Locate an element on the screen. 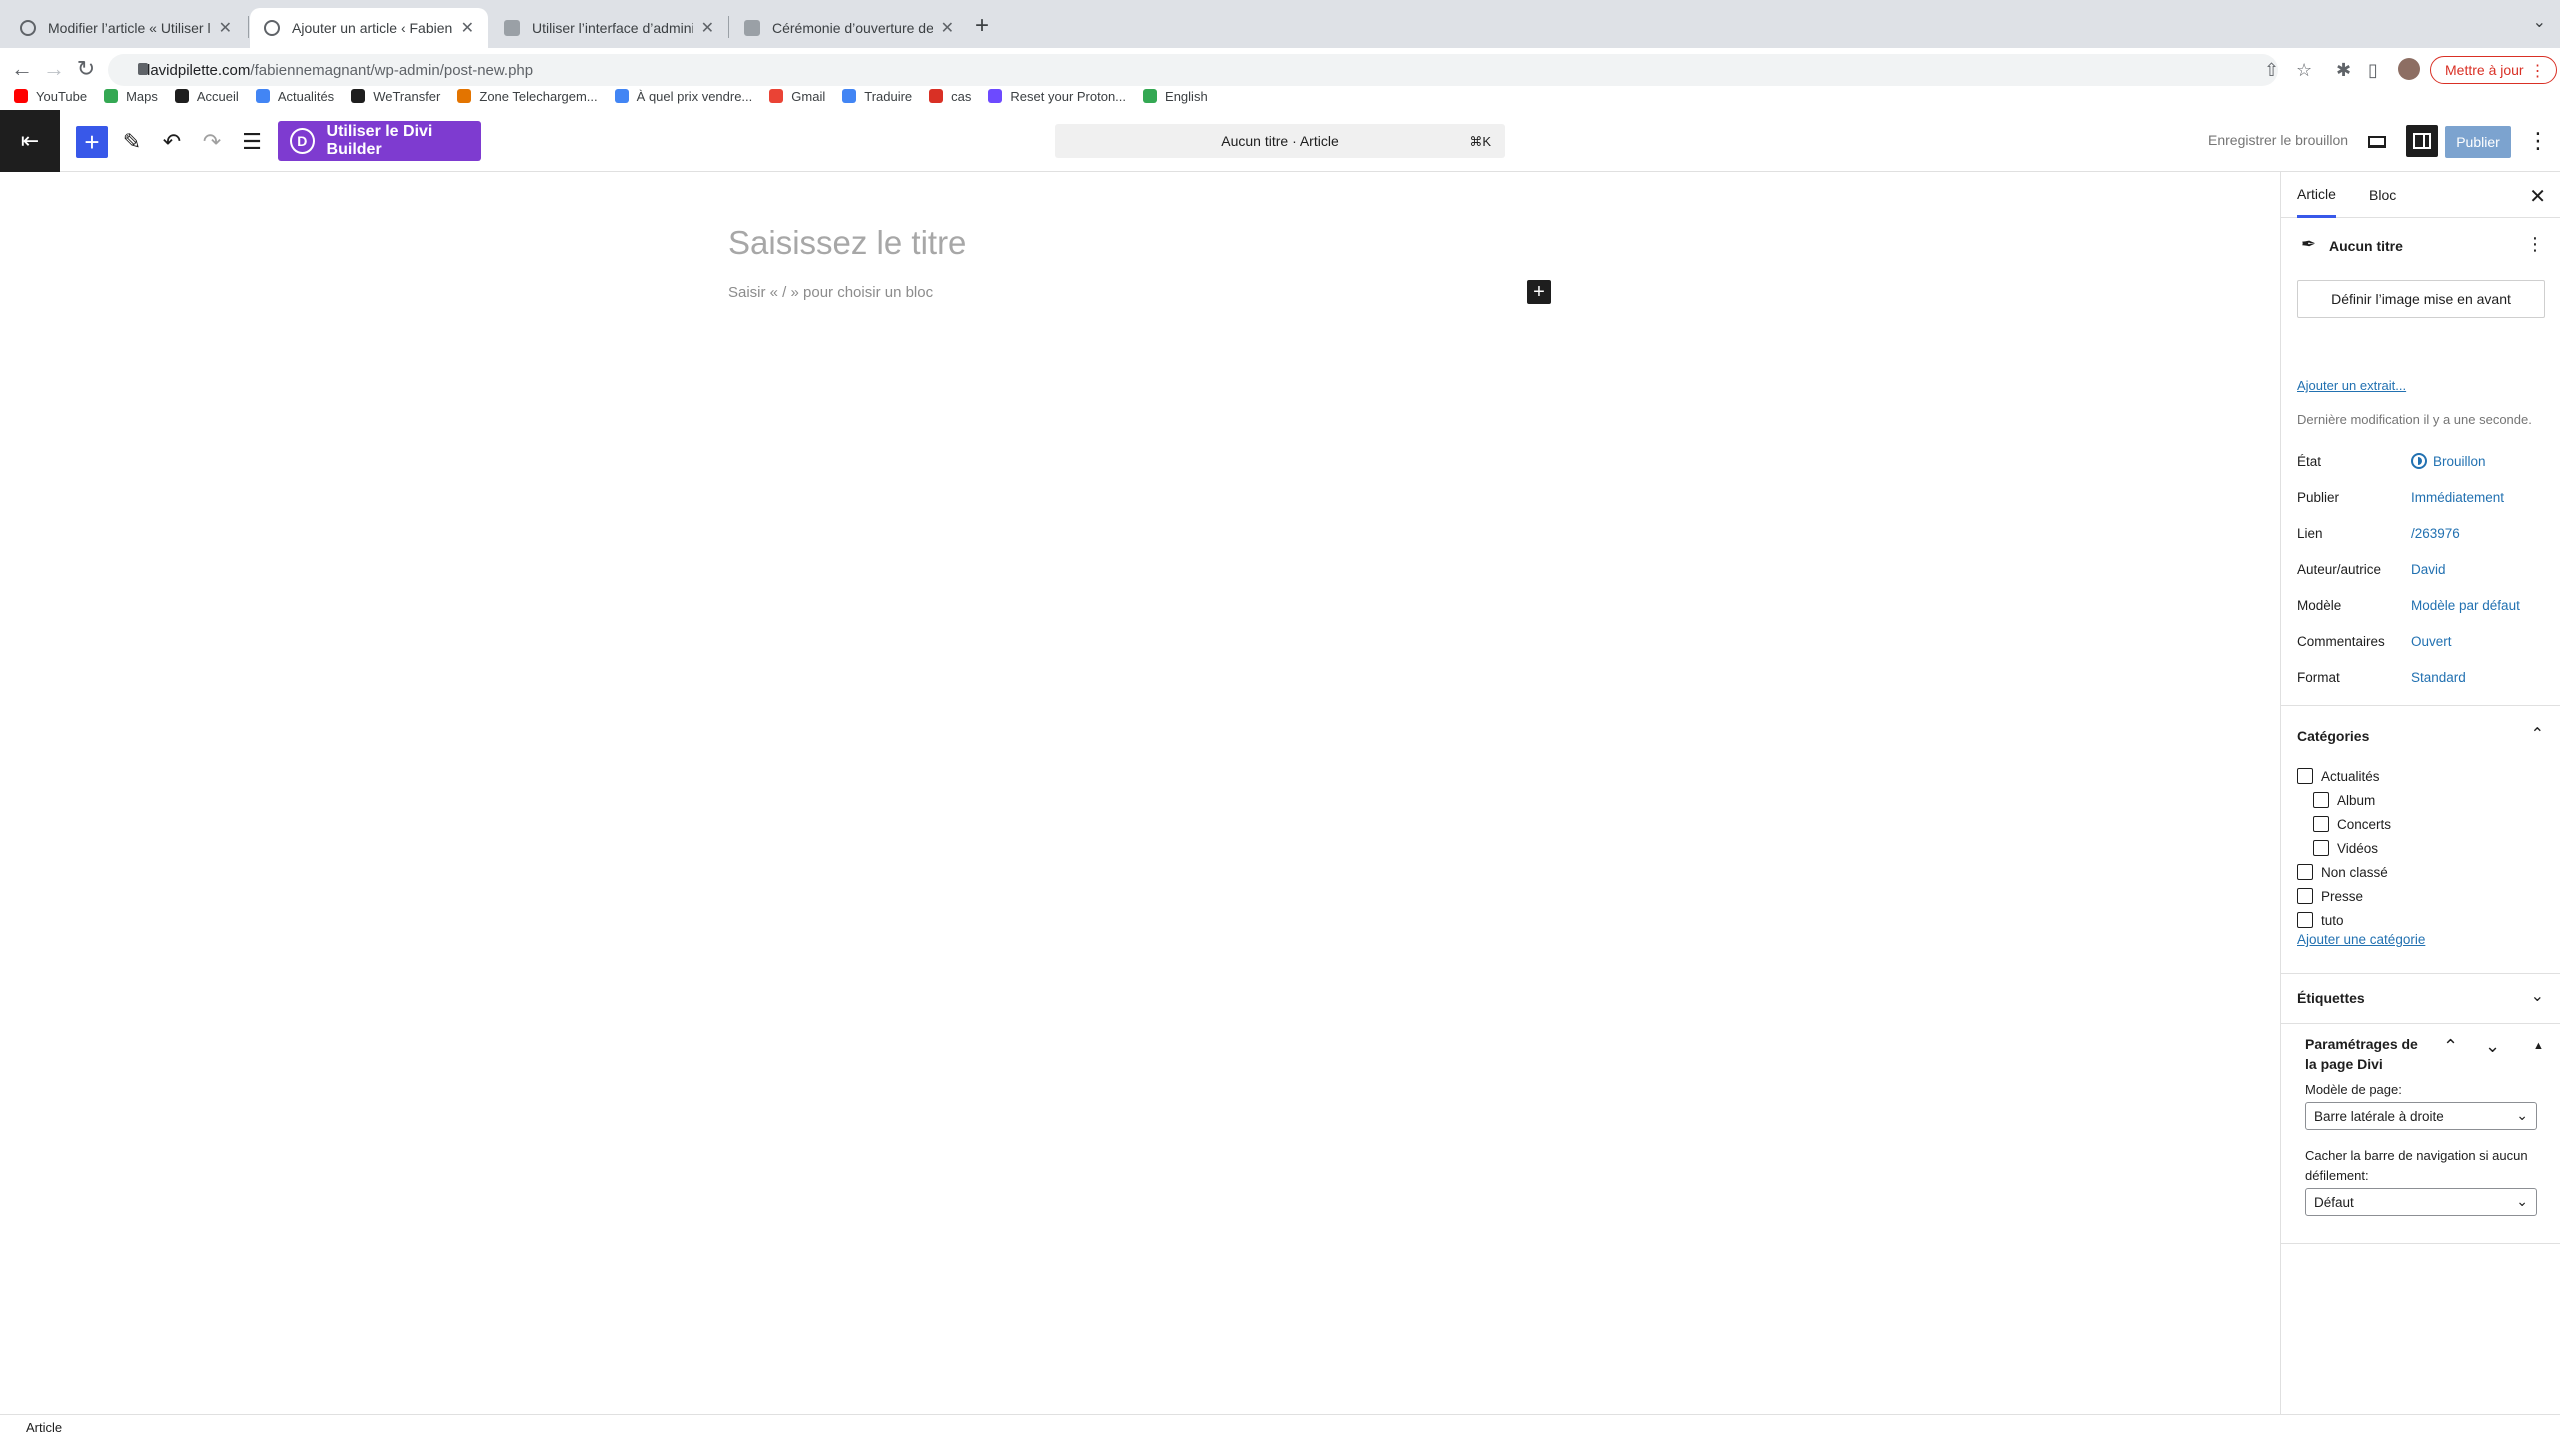 The image size is (2560, 1440). share-icon: ⇧ is located at coordinates (2271, 70).